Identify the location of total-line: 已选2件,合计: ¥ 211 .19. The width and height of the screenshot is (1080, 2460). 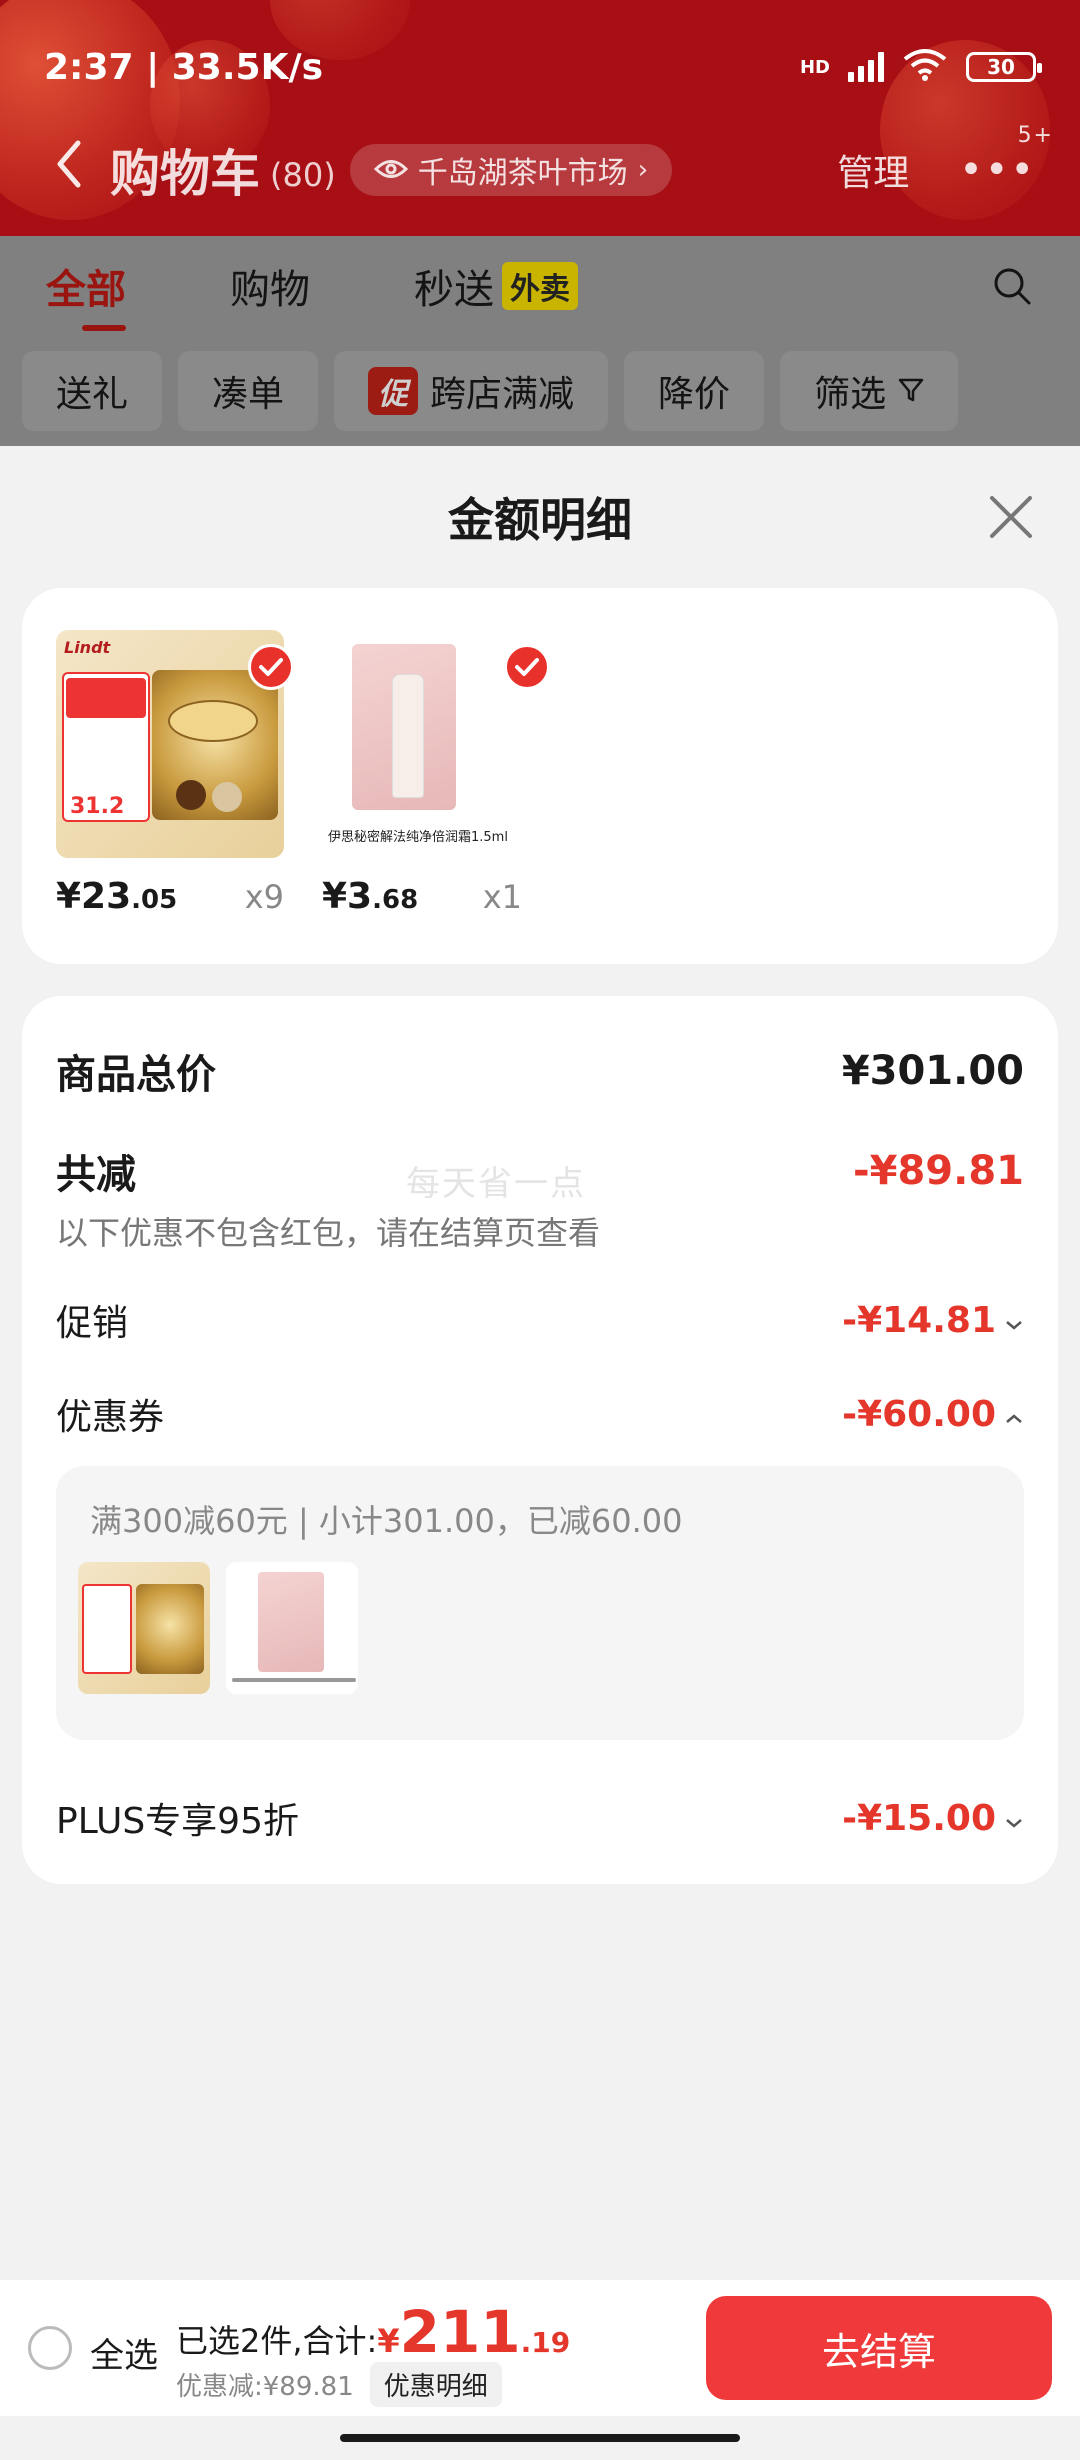
(373, 2332).